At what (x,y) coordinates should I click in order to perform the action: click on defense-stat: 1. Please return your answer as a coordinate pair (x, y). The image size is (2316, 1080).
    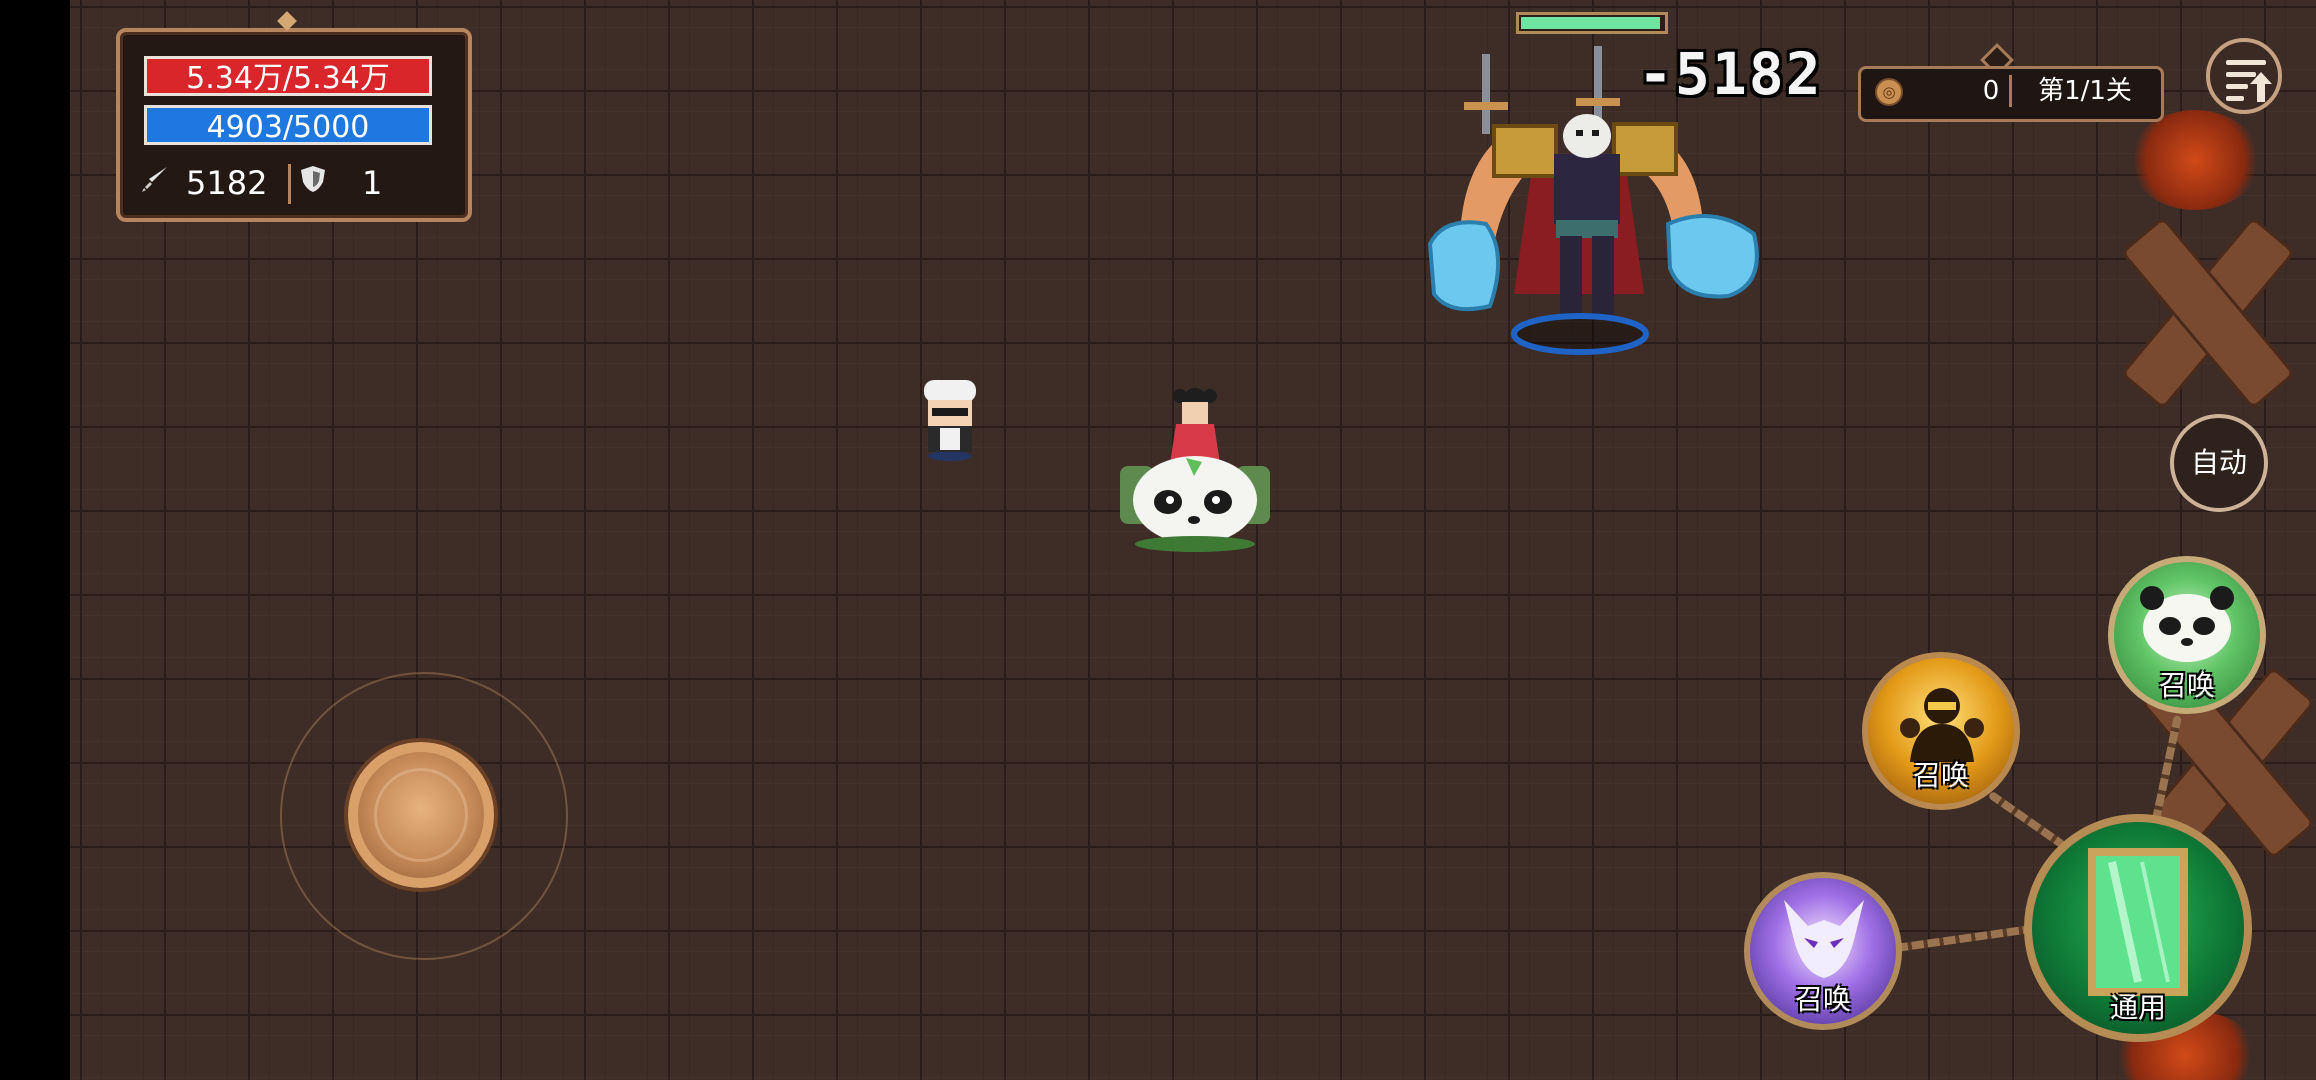
    Looking at the image, I should click on (369, 183).